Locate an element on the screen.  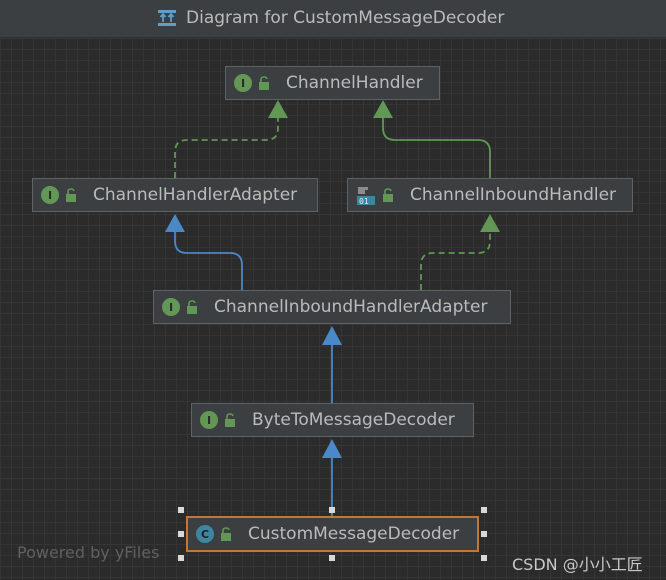
resize-handle-se is located at coordinates (484, 558).